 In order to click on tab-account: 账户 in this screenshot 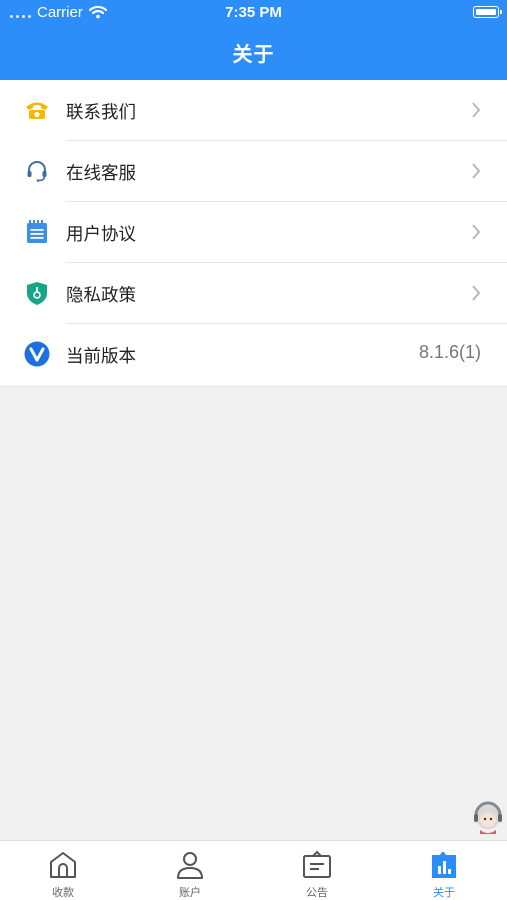, I will do `click(190, 870)`.